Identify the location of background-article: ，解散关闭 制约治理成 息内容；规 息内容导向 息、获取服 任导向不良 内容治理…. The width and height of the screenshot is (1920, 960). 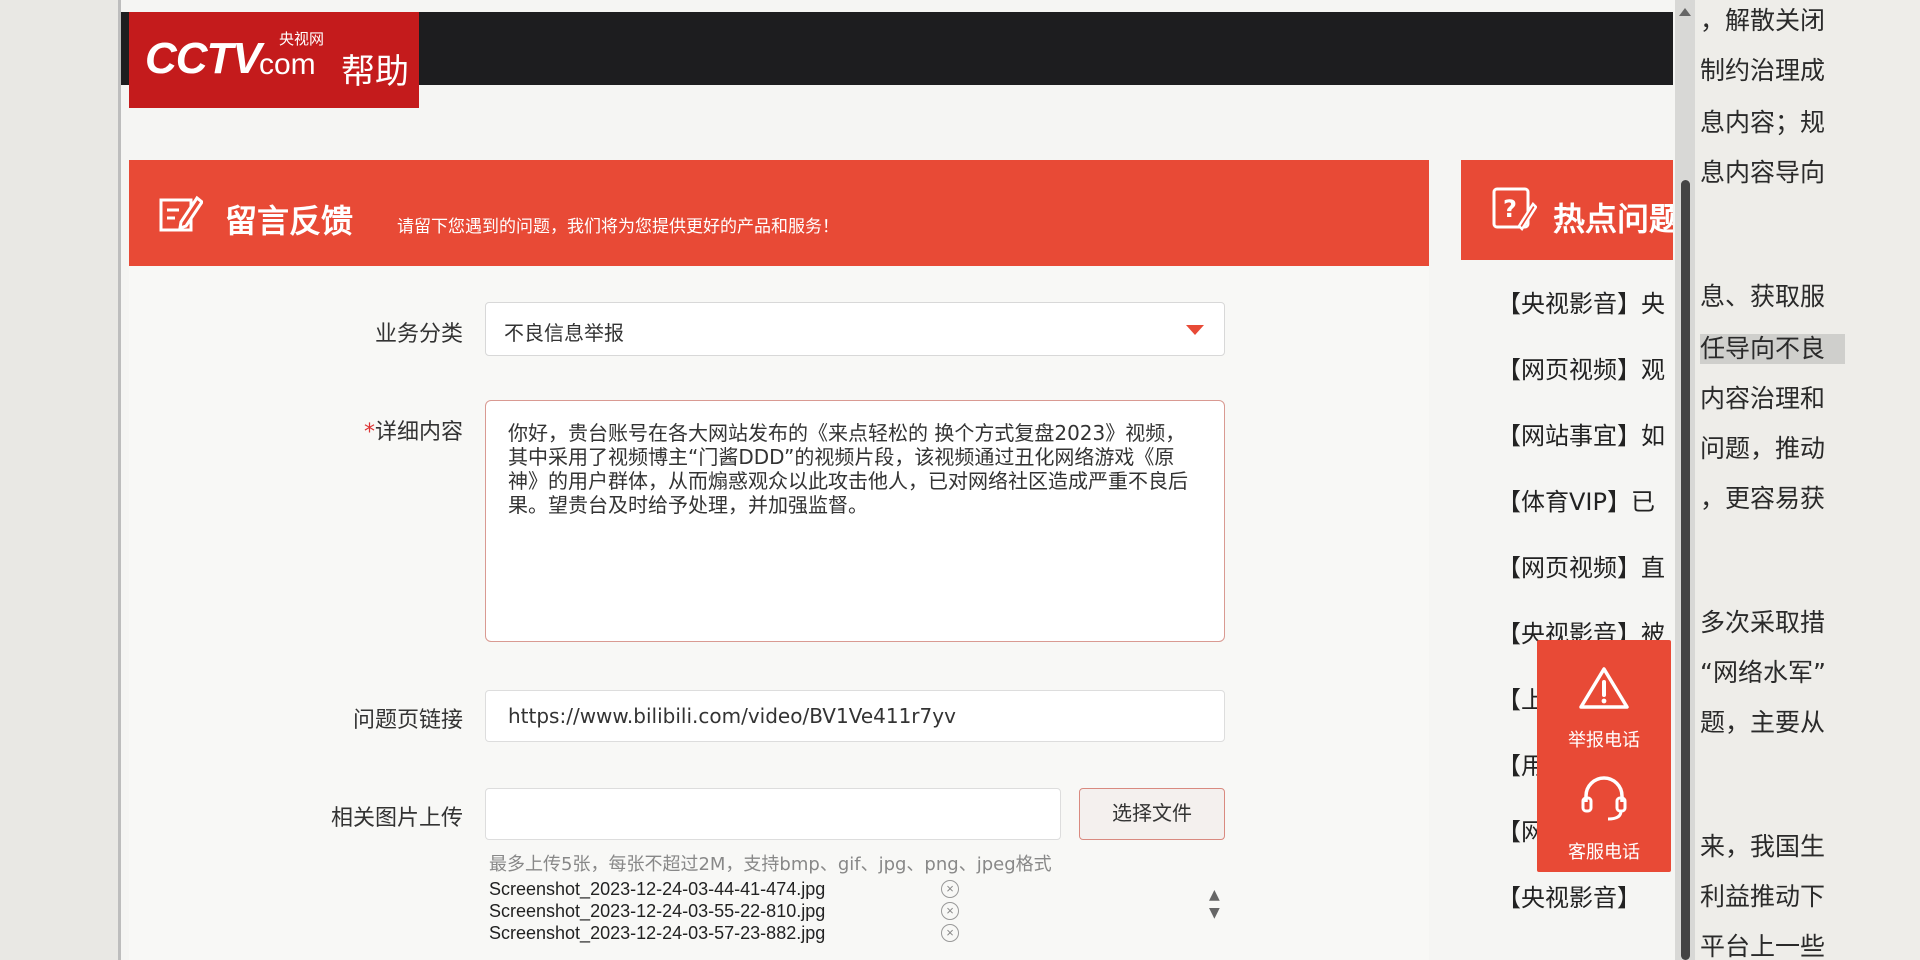
(1806, 480).